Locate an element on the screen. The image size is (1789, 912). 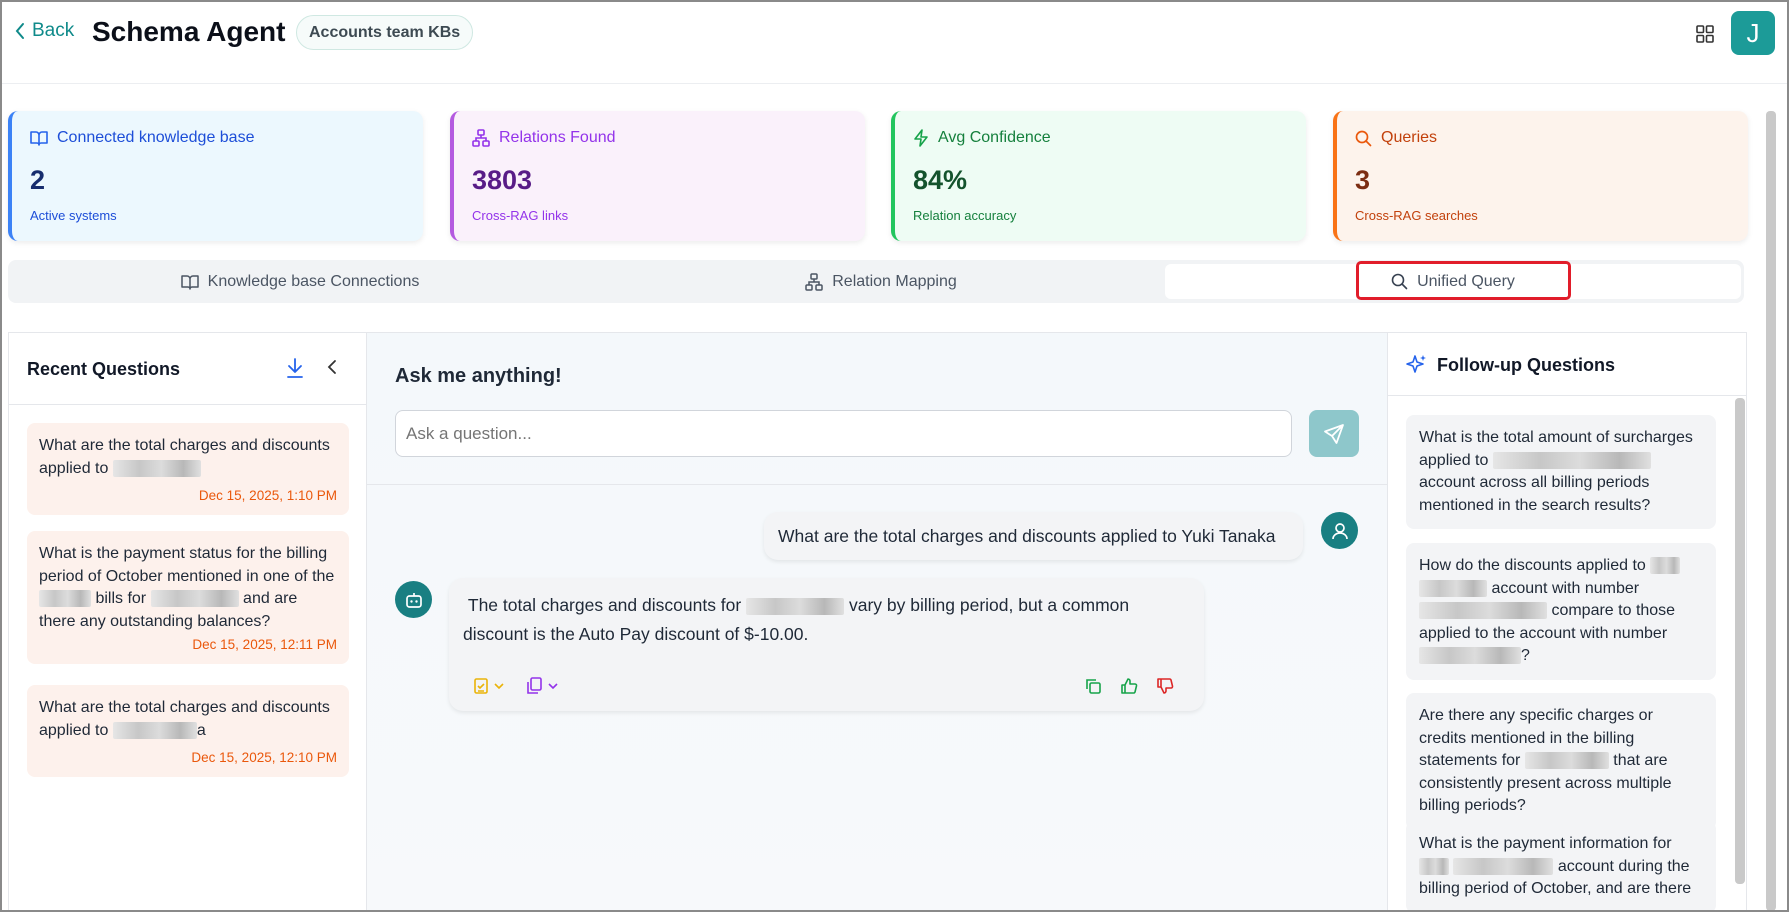
tab-relation-mapping: Relation Mapping is located at coordinates (881, 281).